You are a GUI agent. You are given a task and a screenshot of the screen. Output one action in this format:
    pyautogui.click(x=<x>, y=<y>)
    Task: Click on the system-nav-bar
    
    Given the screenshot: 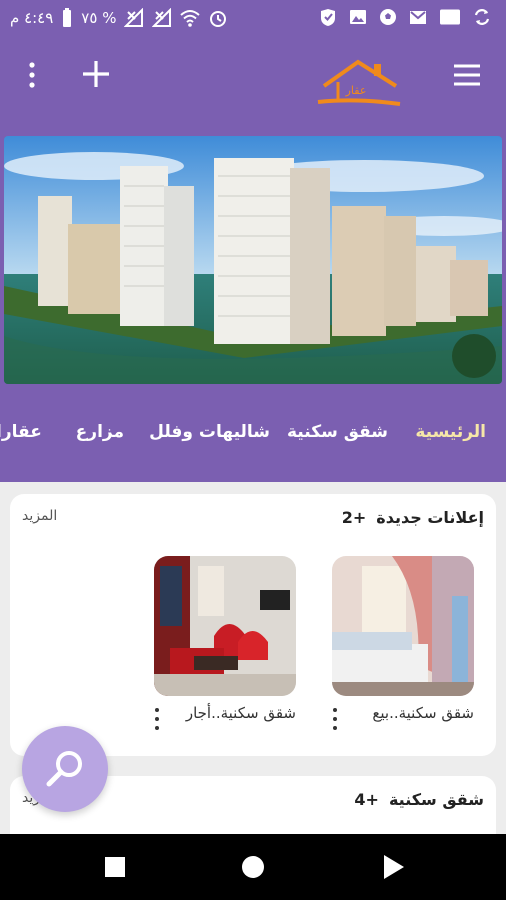 What is the action you would take?
    pyautogui.click(x=253, y=867)
    